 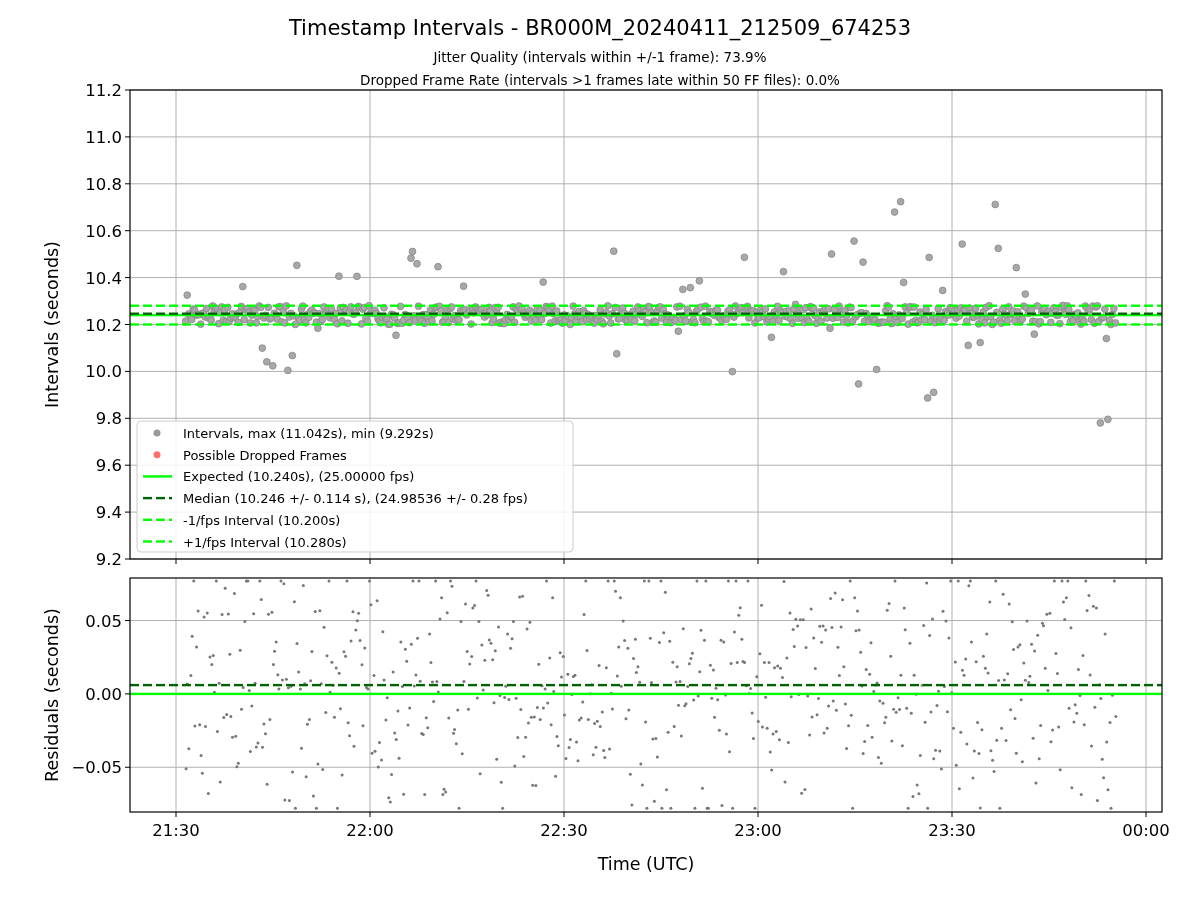 I want to click on x-tick-label: 23:00, so click(x=758, y=830).